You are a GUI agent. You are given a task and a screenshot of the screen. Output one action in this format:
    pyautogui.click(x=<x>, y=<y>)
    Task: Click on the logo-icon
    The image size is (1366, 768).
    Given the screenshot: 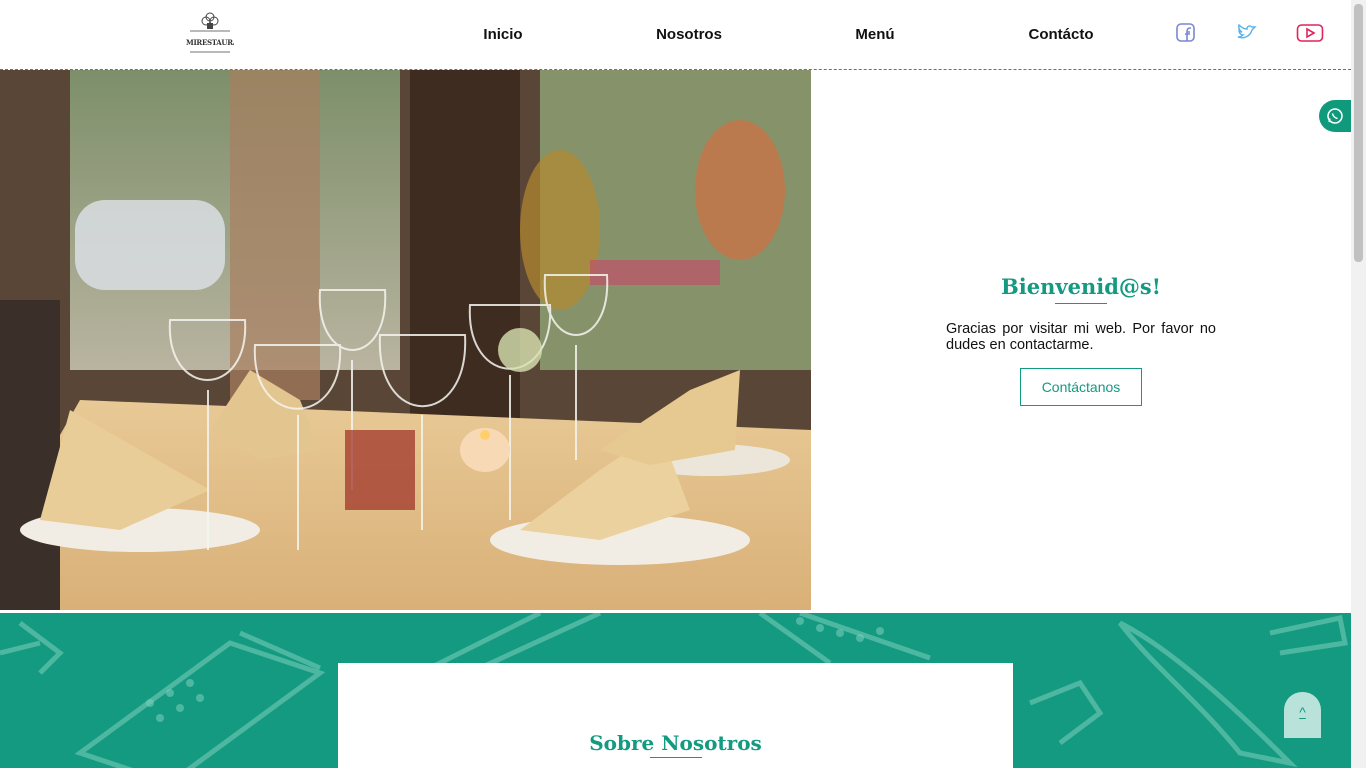 What is the action you would take?
    pyautogui.click(x=210, y=32)
    